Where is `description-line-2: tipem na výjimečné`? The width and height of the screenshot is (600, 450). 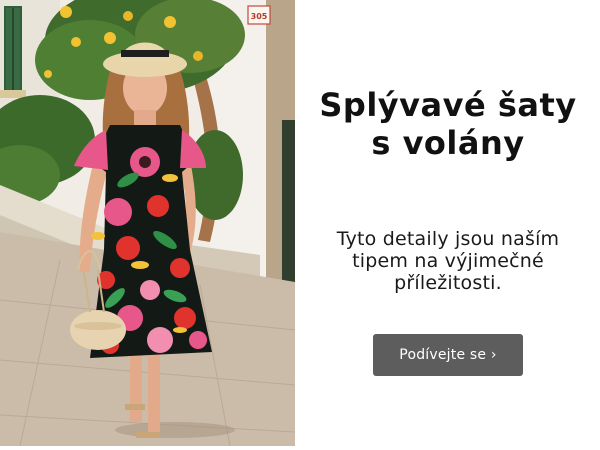 description-line-2: tipem na výjimečné is located at coordinates (448, 261).